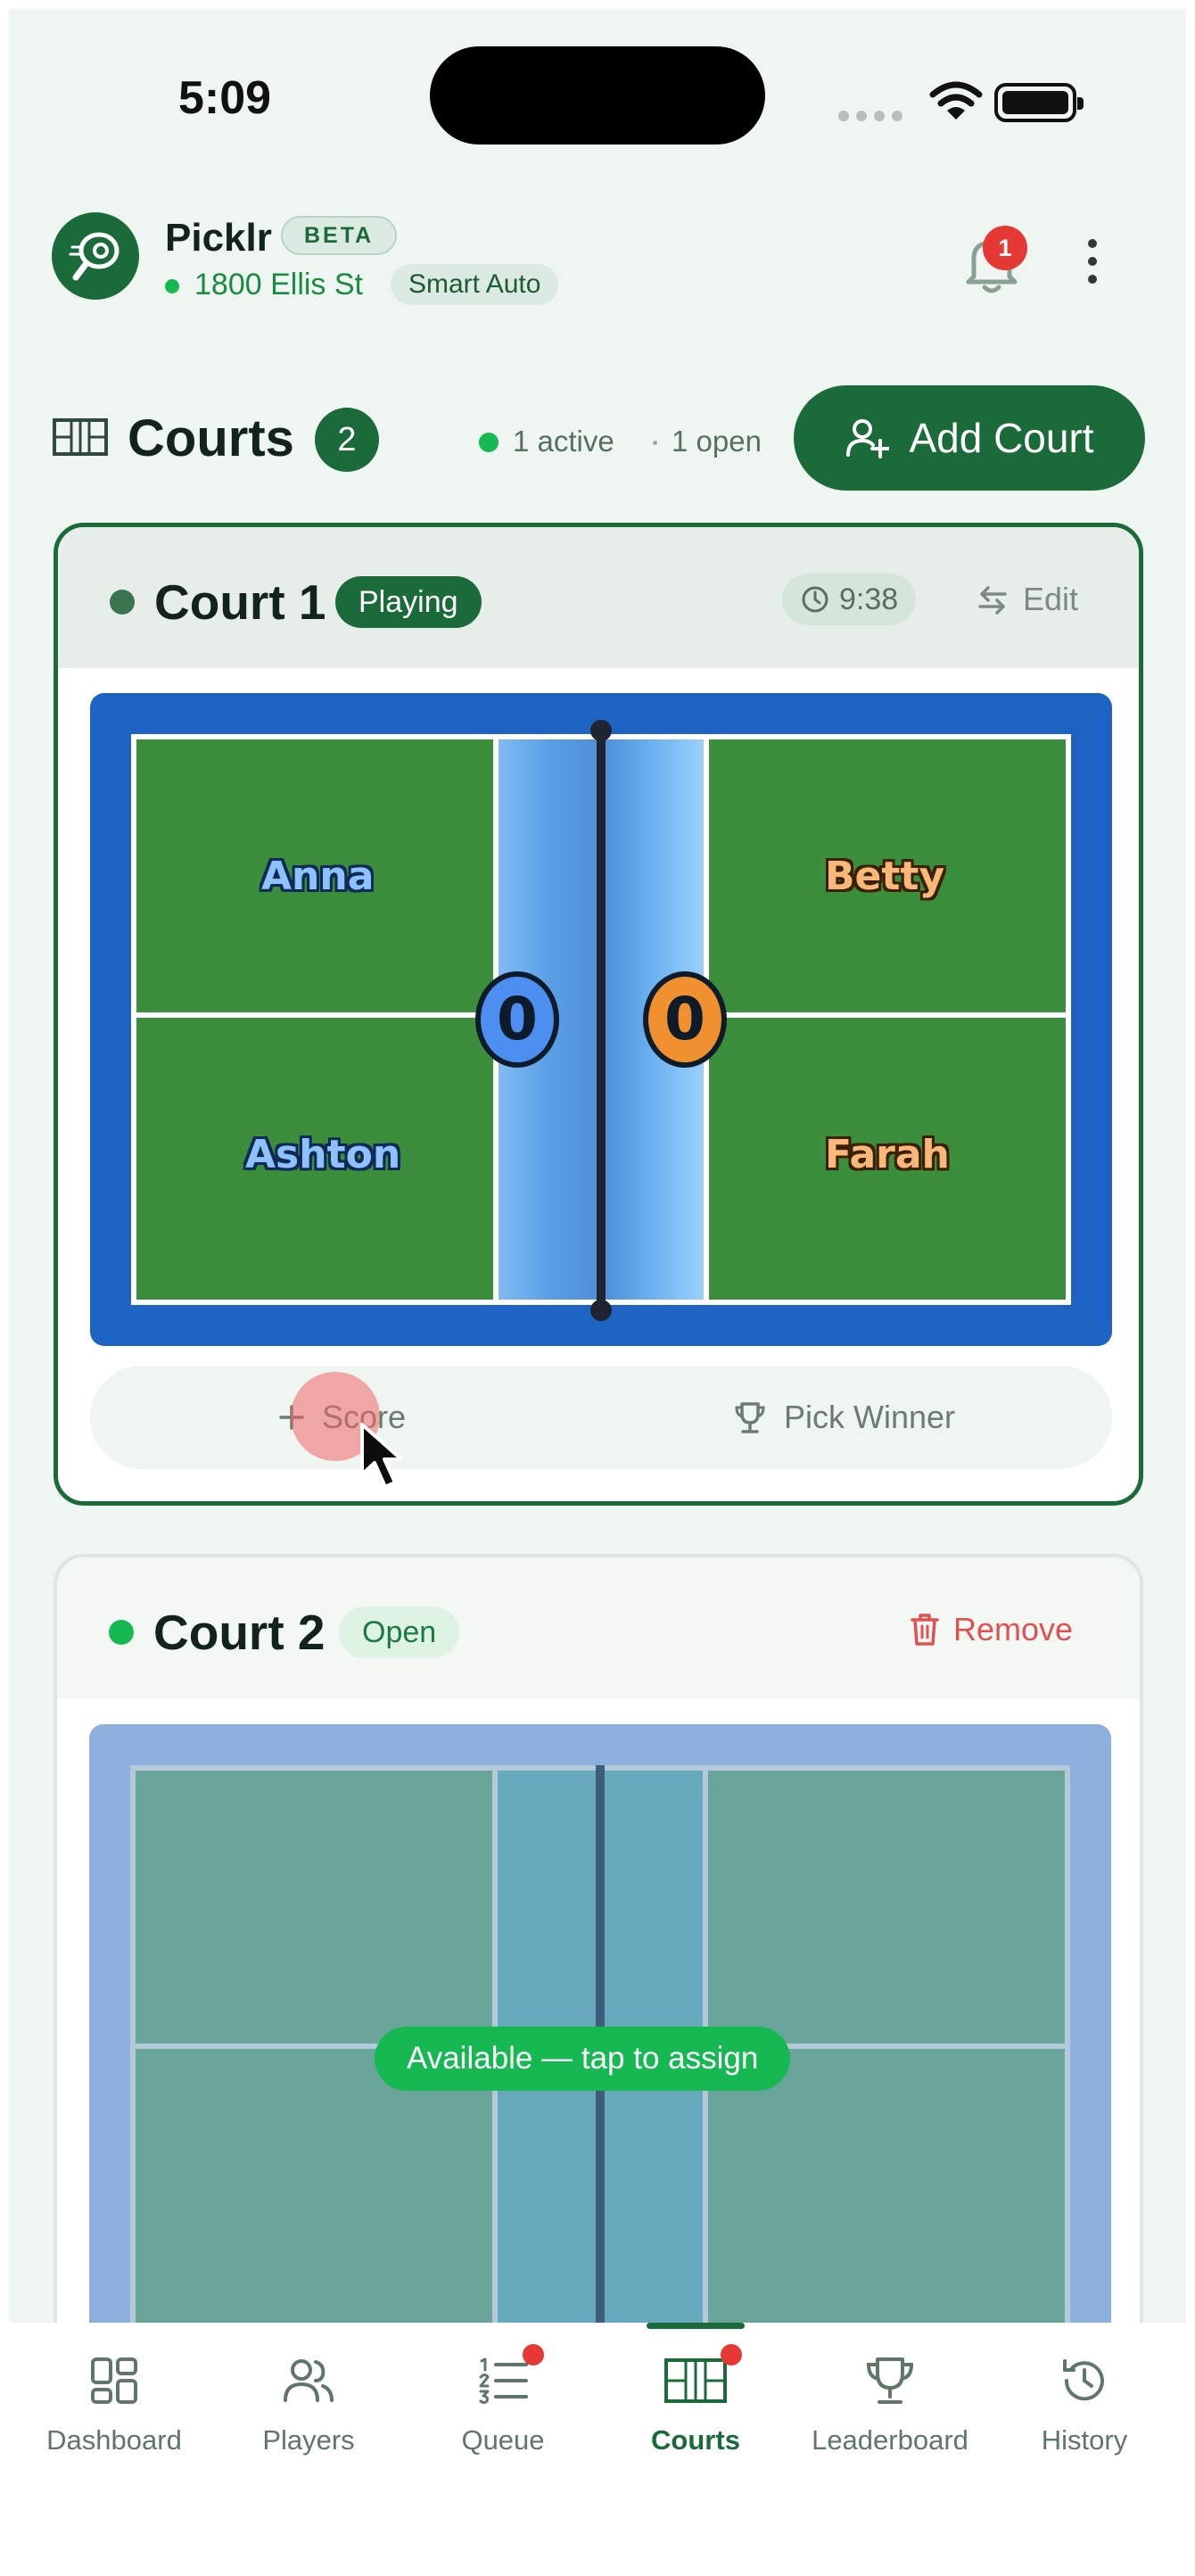 The height and width of the screenshot is (2576, 1195). I want to click on court-grid-icon, so click(80, 437).